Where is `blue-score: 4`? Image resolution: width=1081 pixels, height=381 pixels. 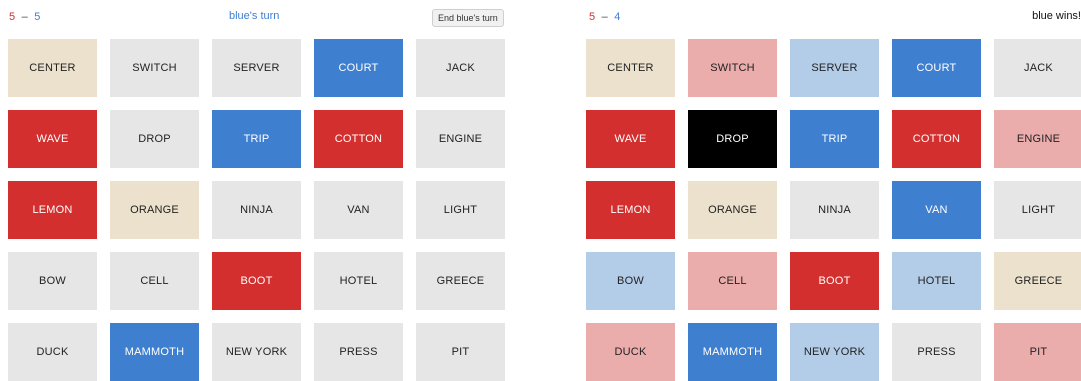 blue-score: 4 is located at coordinates (617, 17).